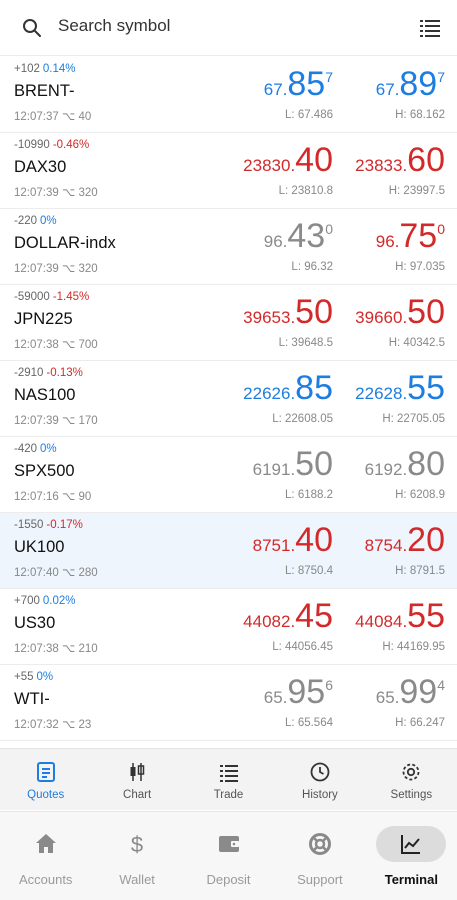  What do you see at coordinates (85, 117) in the screenshot?
I see `tick-count: 40` at bounding box center [85, 117].